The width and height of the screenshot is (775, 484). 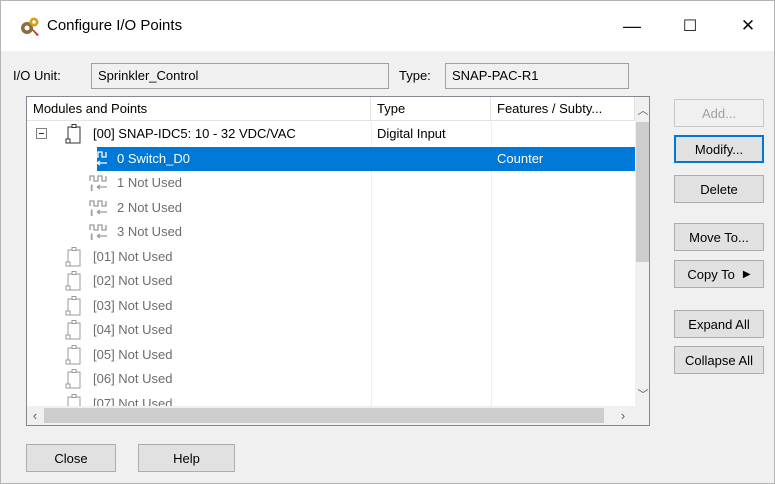 I want to click on column-header-type: Type, so click(x=431, y=109).